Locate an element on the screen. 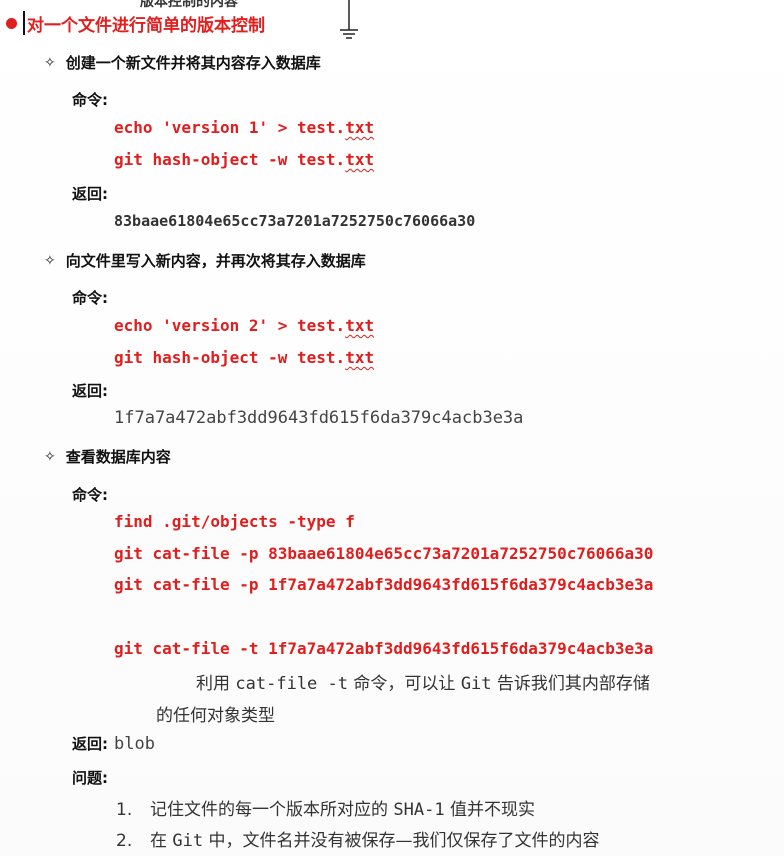  issues-label: 问题: is located at coordinates (90, 778).